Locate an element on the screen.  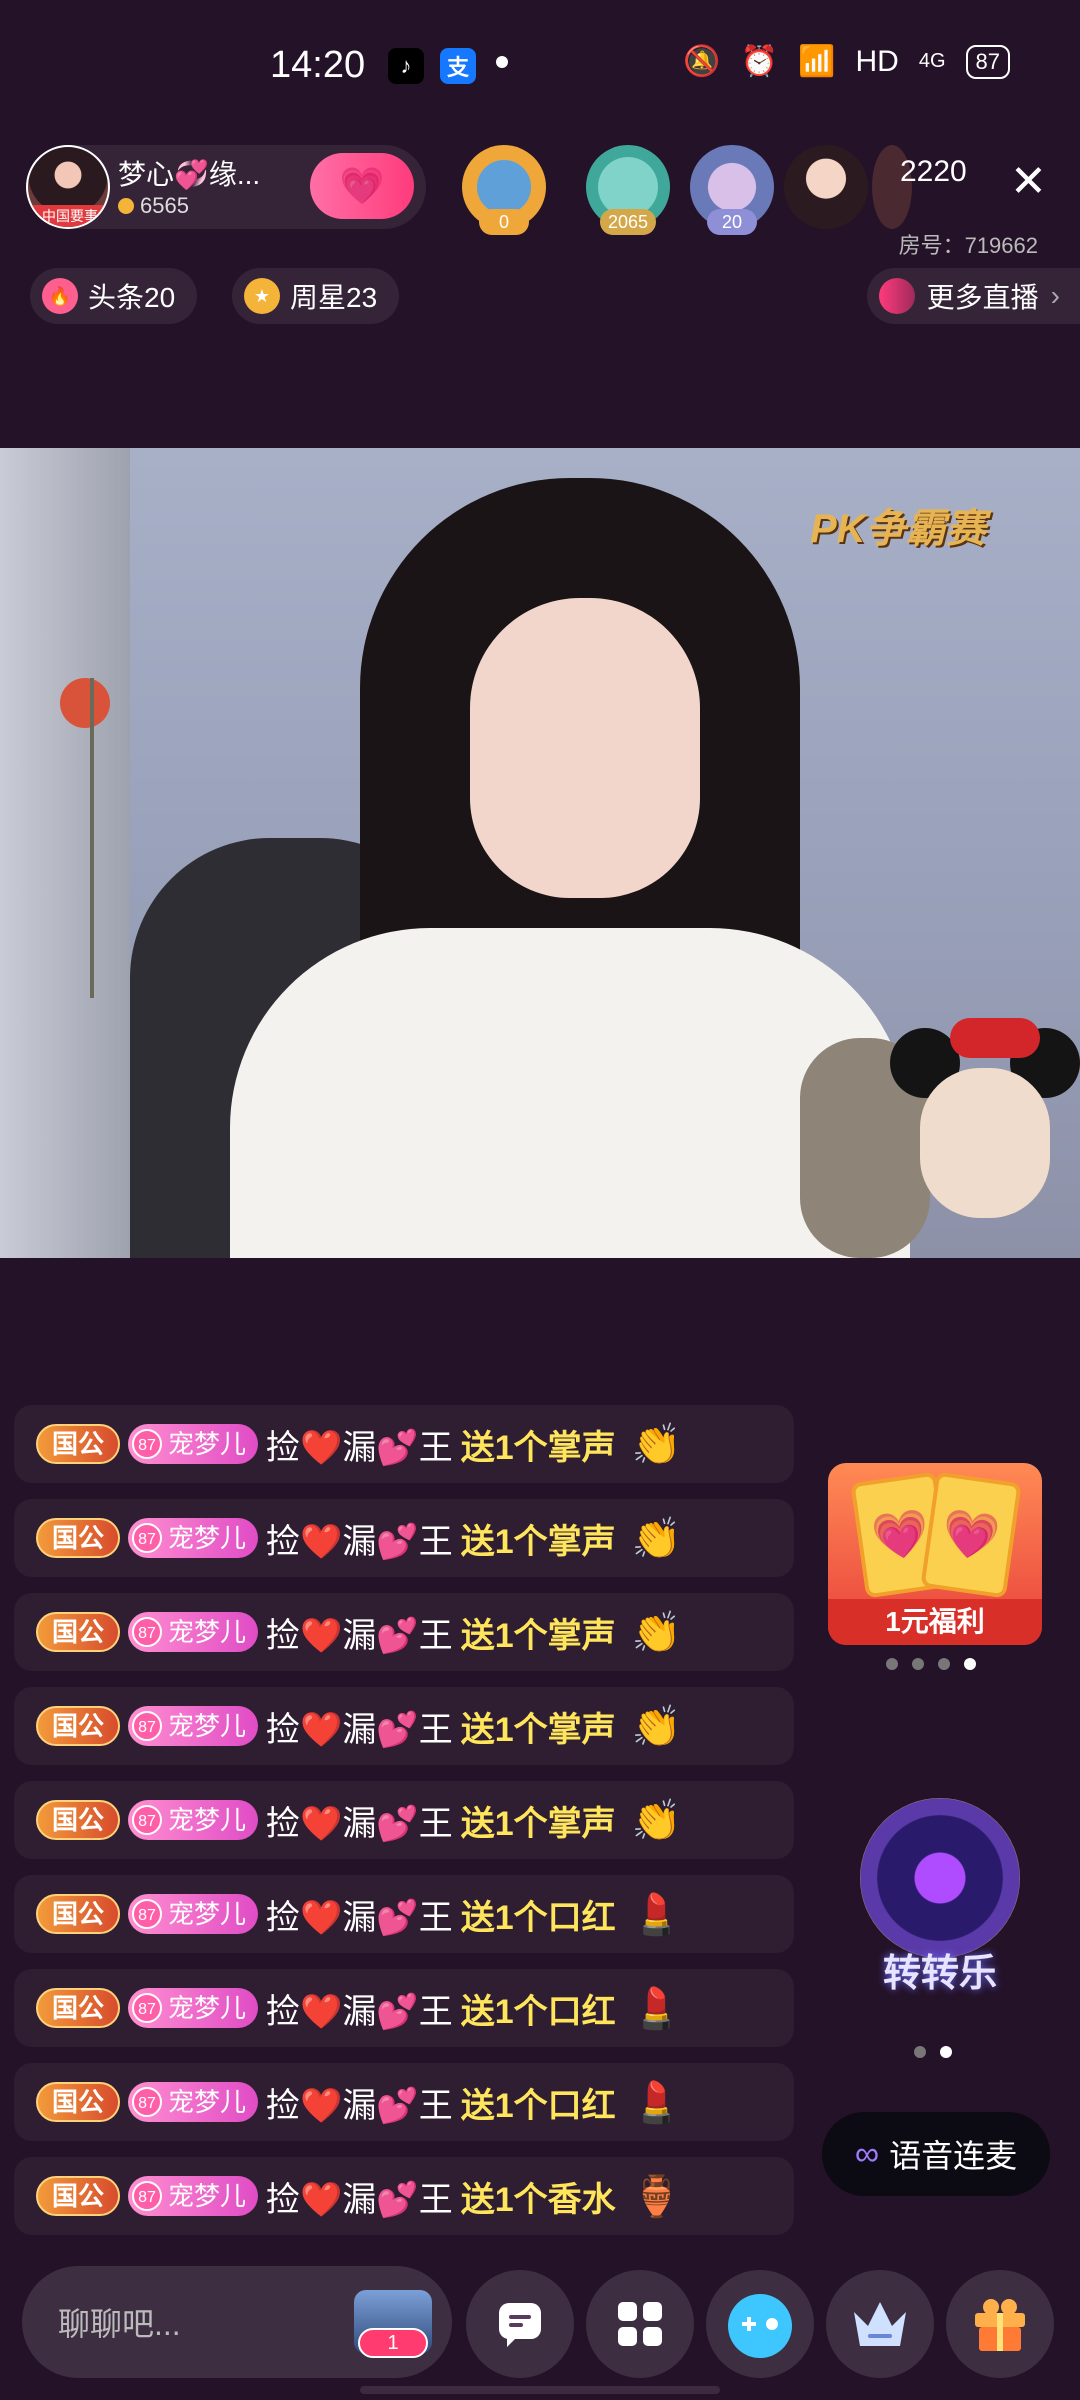
star-icon: ★ is located at coordinates (262, 296).